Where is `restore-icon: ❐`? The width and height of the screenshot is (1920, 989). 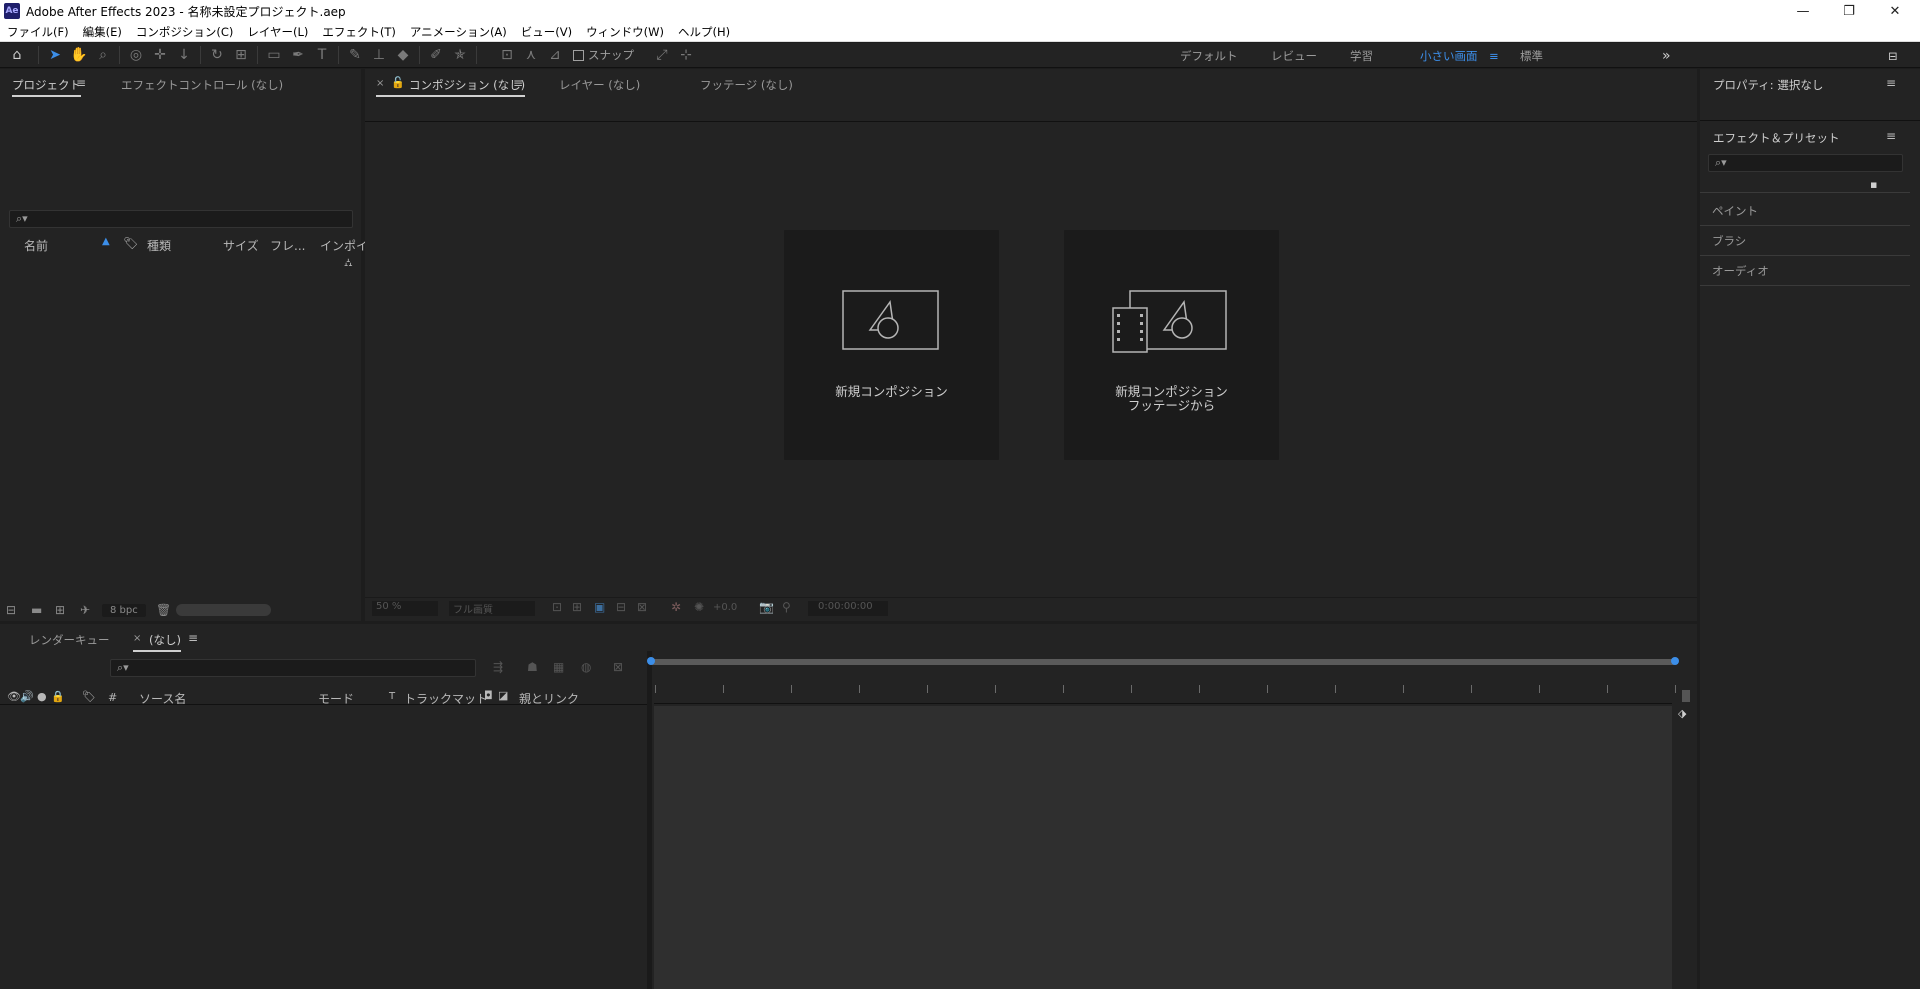 restore-icon: ❐ is located at coordinates (1849, 11).